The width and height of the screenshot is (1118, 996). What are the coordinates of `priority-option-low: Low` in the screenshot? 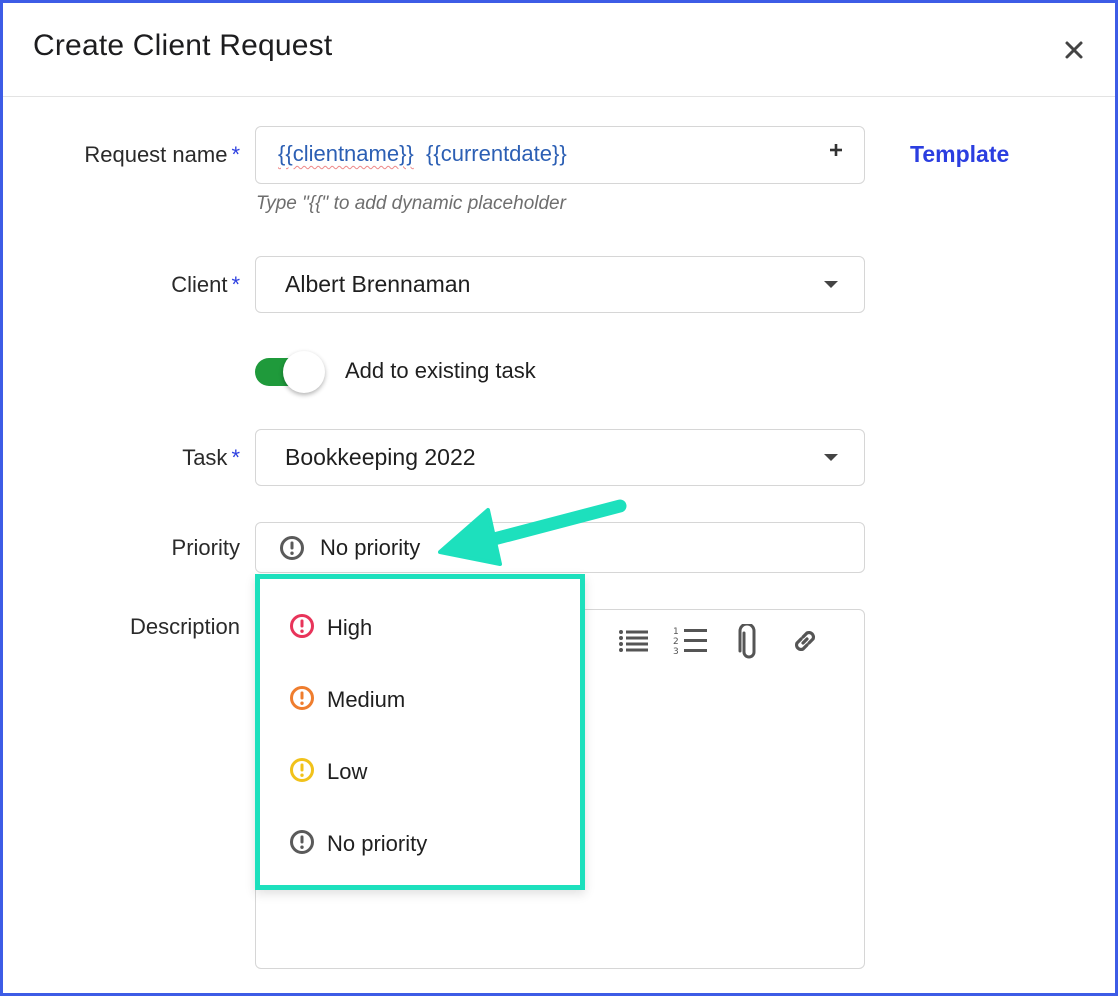 It's located at (420, 772).